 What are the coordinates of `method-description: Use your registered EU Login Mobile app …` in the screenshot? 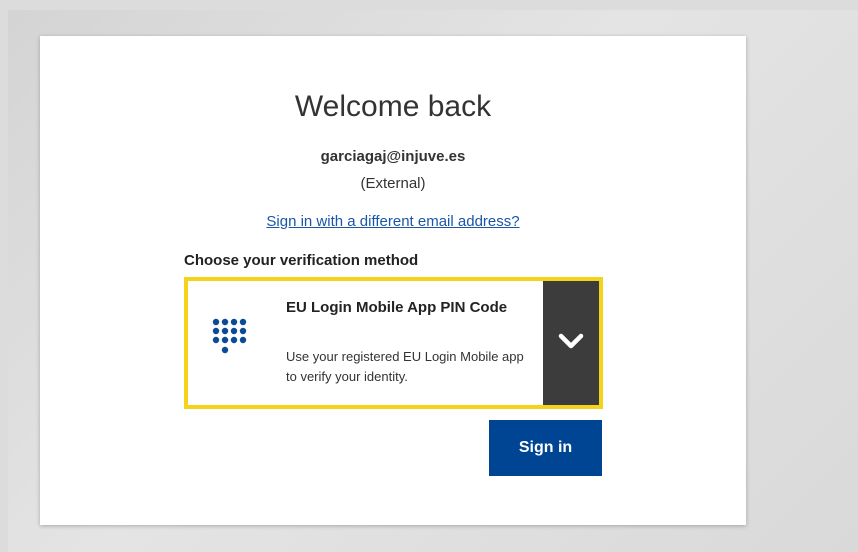 It's located at (405, 366).